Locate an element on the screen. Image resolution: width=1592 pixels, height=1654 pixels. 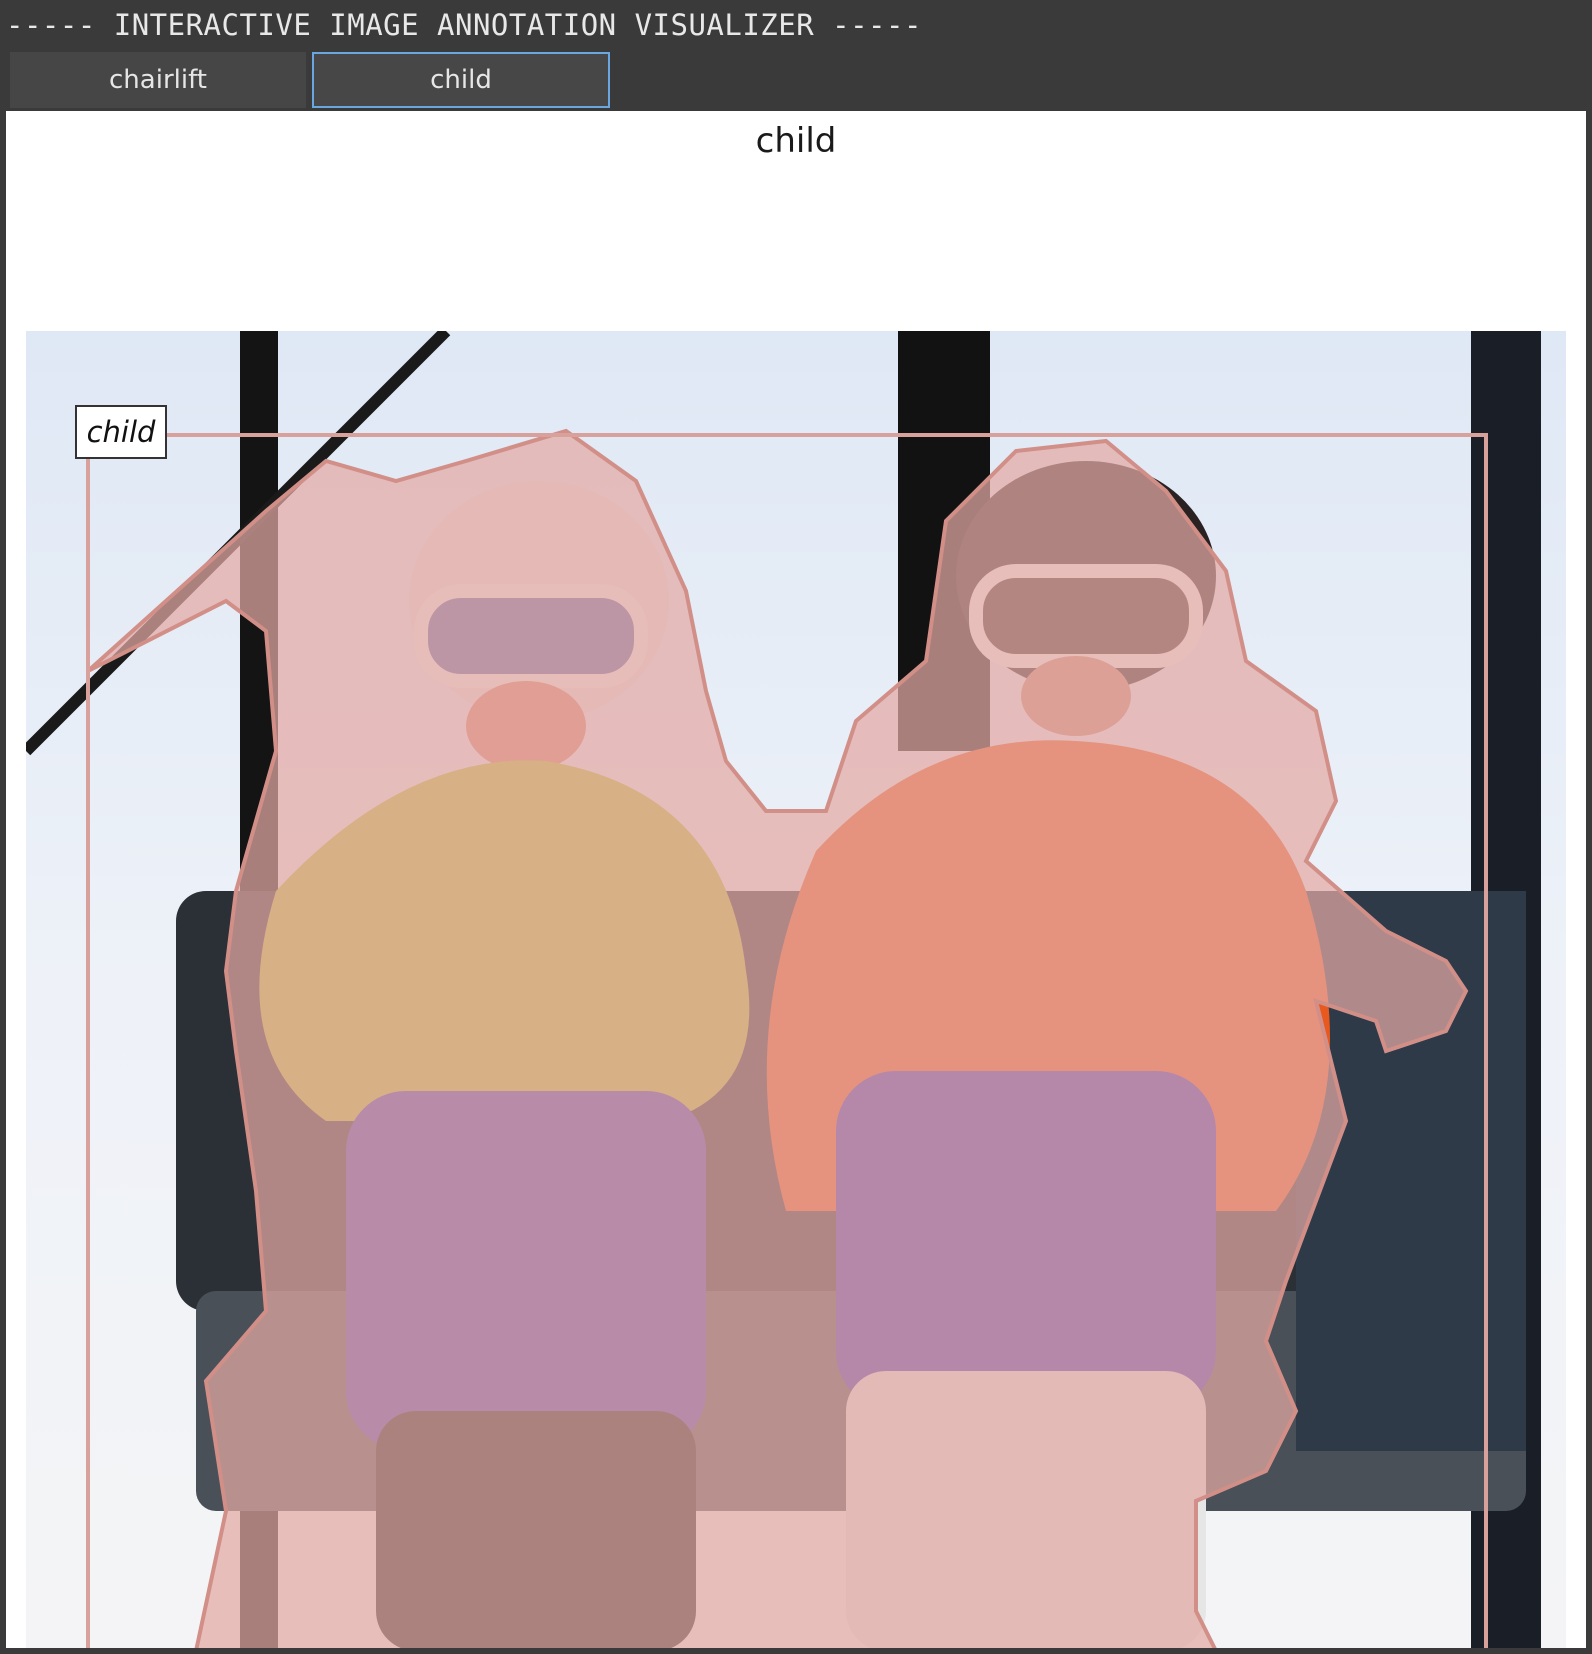
panel-title: child is located at coordinates (796, 141).